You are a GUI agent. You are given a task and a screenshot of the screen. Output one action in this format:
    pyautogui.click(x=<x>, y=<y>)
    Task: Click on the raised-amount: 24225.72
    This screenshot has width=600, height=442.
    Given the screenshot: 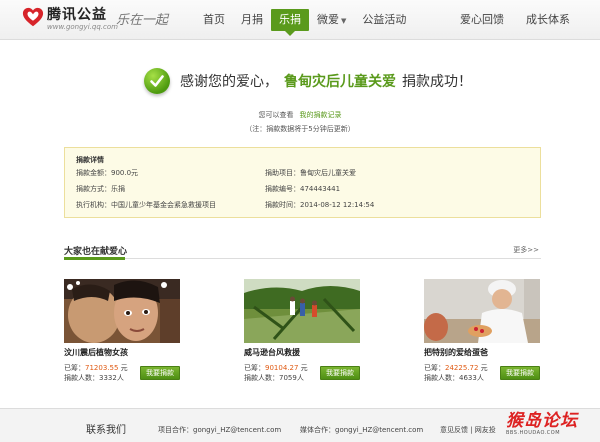 What is the action you would take?
    pyautogui.click(x=462, y=368)
    